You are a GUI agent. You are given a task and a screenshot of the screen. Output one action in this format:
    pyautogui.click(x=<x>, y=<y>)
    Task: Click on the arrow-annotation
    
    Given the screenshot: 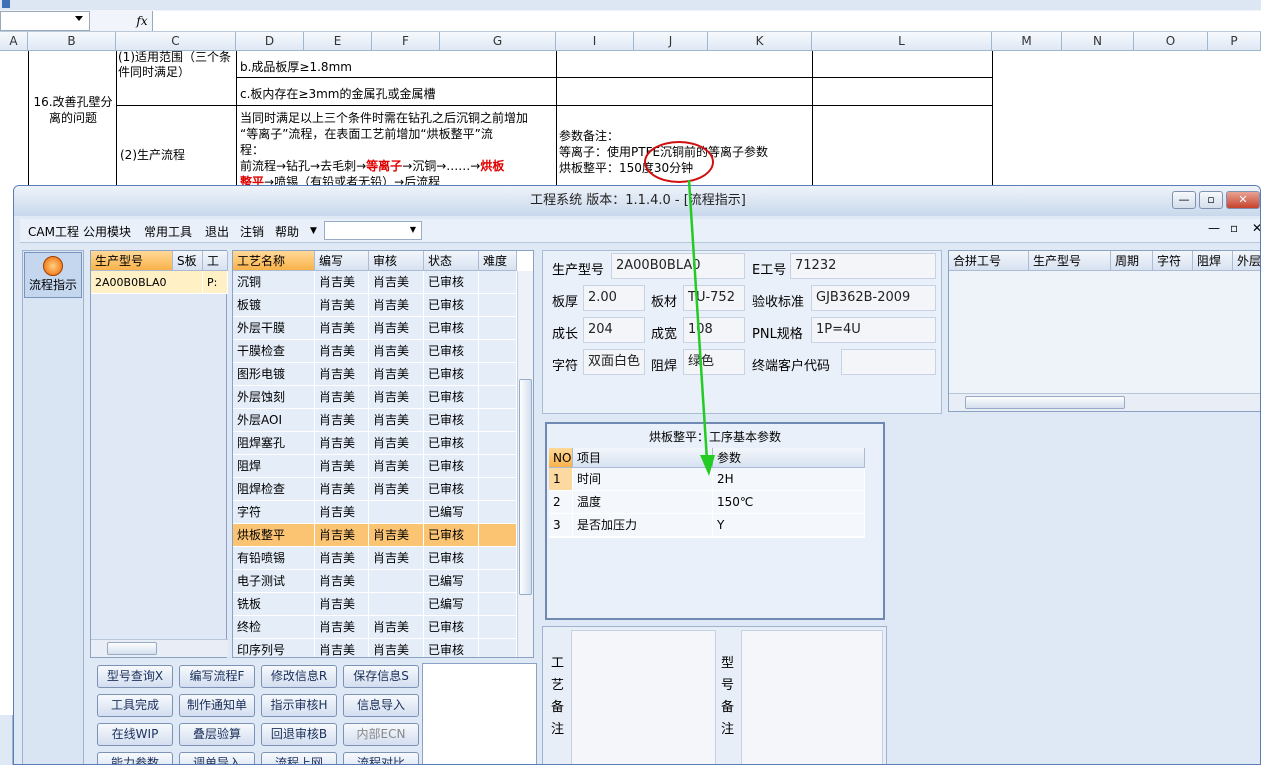 What is the action you would take?
    pyautogui.click(x=701, y=327)
    